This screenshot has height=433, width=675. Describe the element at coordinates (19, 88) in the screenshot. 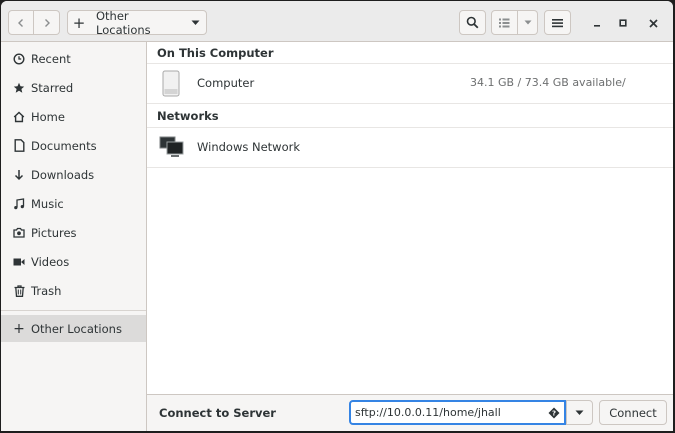

I see `star-icon` at that location.